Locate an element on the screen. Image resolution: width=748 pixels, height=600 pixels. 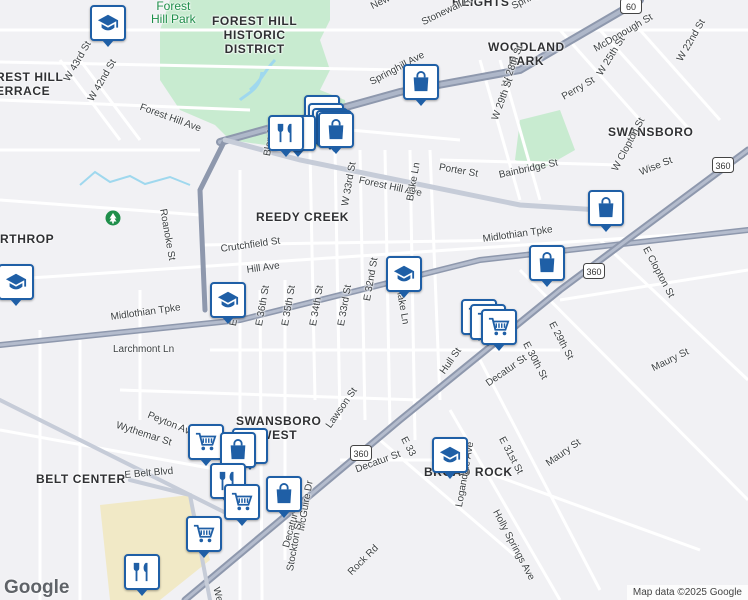
svg-text: 60 is located at coordinates (631, 7).